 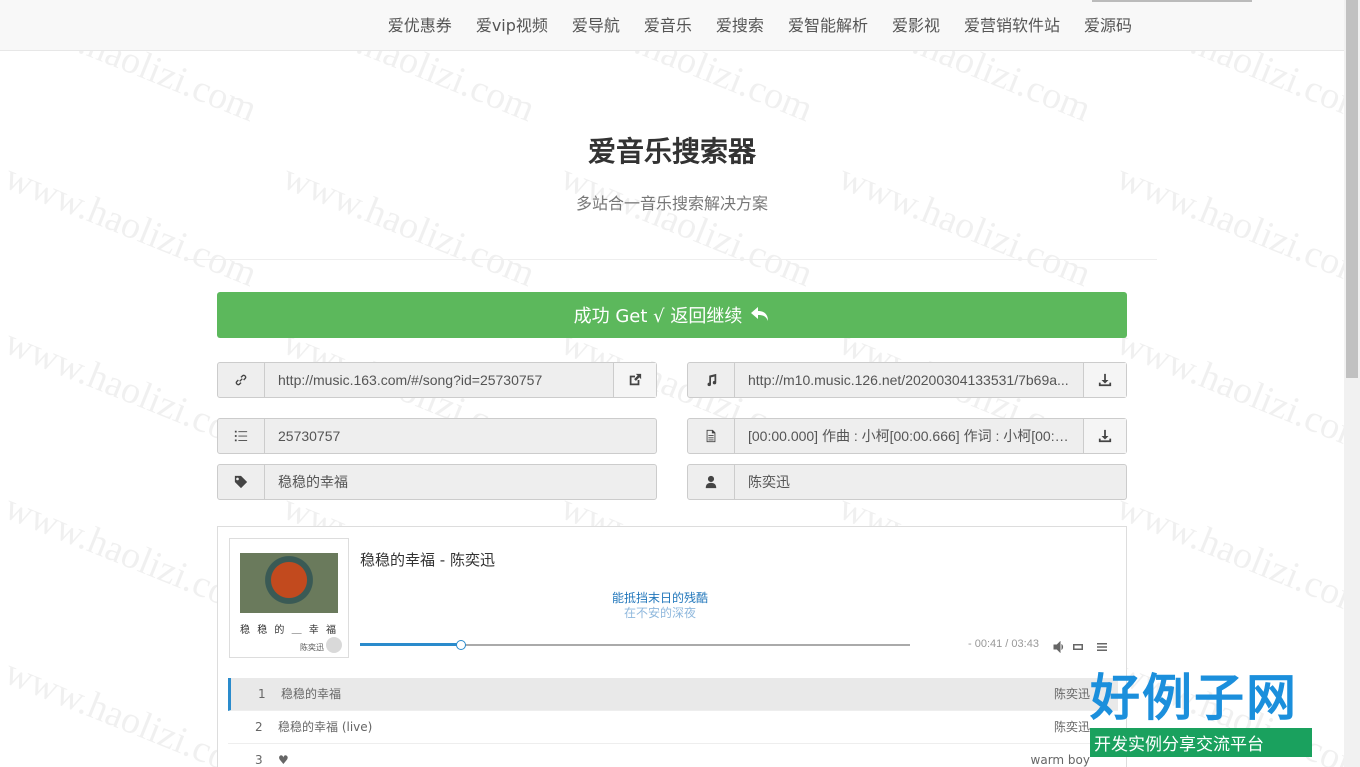 What do you see at coordinates (262, 694) in the screenshot?
I see `playlist-item-number: 1` at bounding box center [262, 694].